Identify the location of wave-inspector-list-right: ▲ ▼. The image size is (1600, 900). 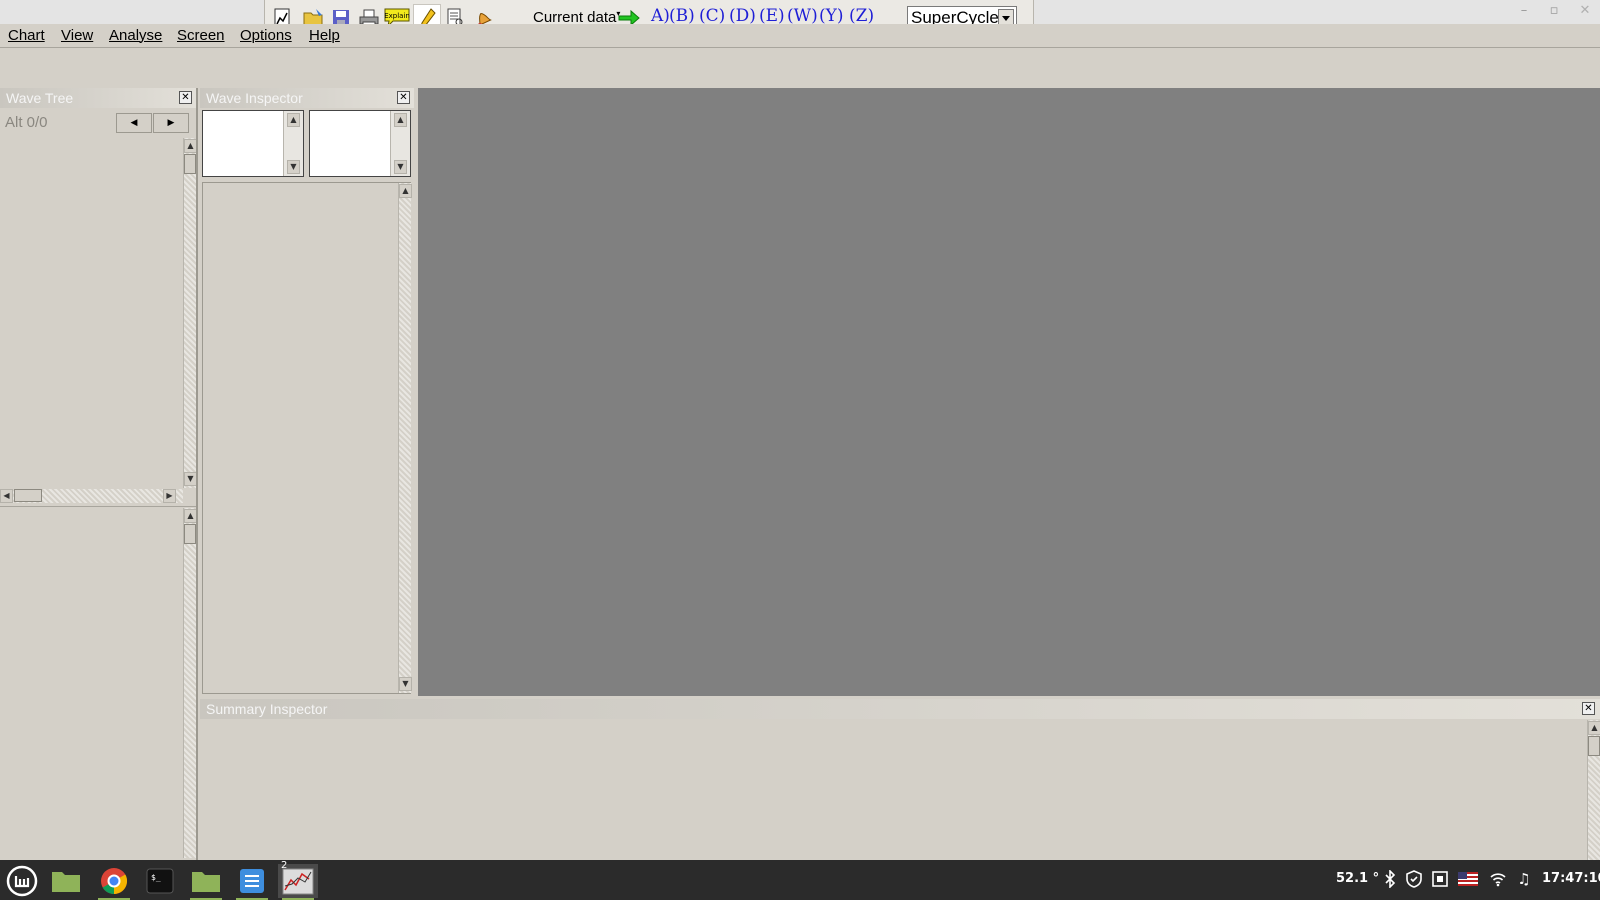
(360, 143).